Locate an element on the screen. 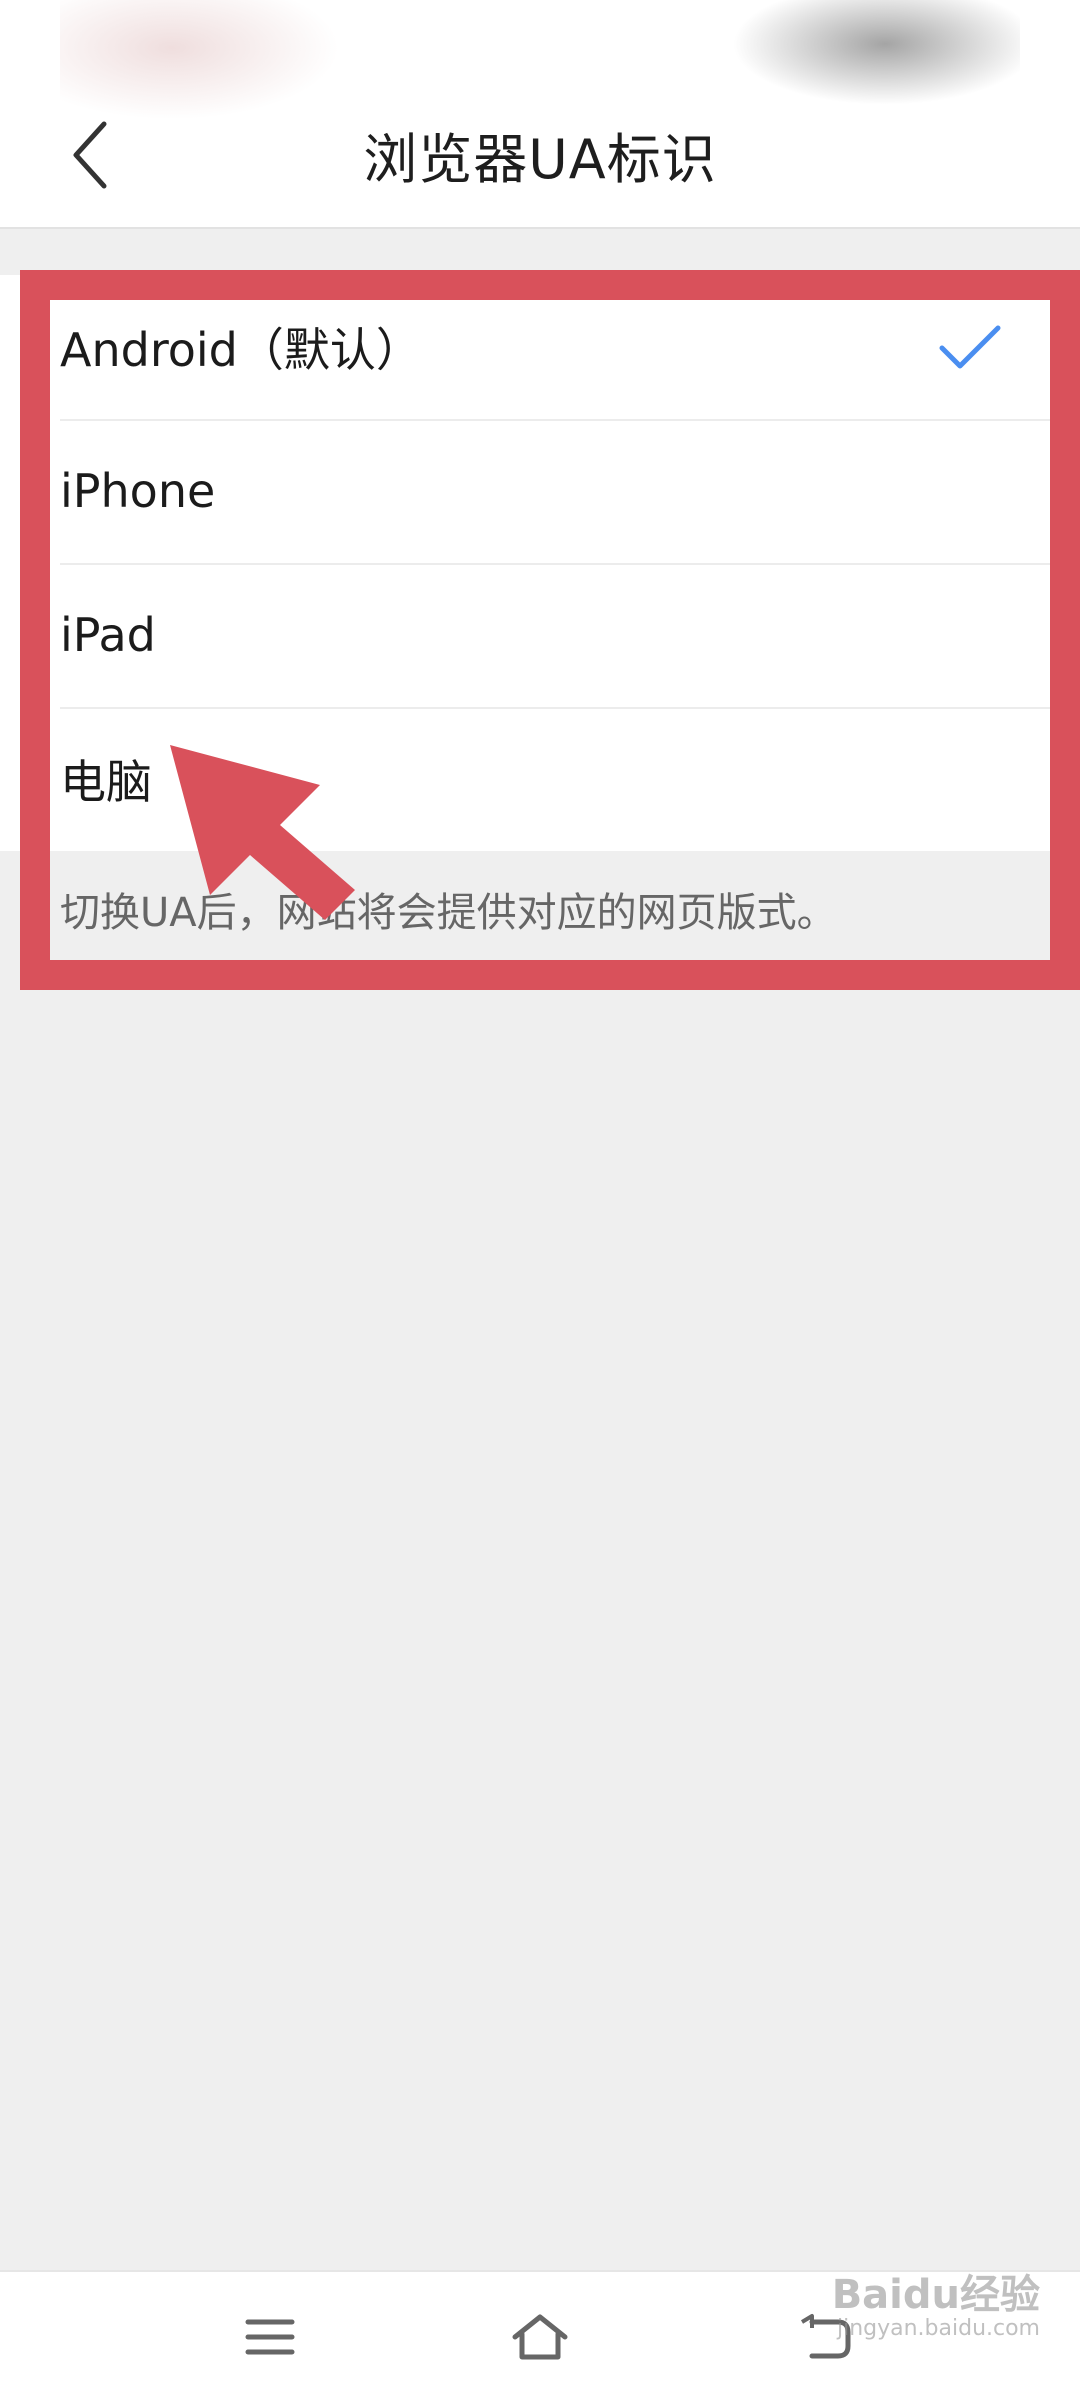  ua-option-iphone: iPhone is located at coordinates (540, 491).